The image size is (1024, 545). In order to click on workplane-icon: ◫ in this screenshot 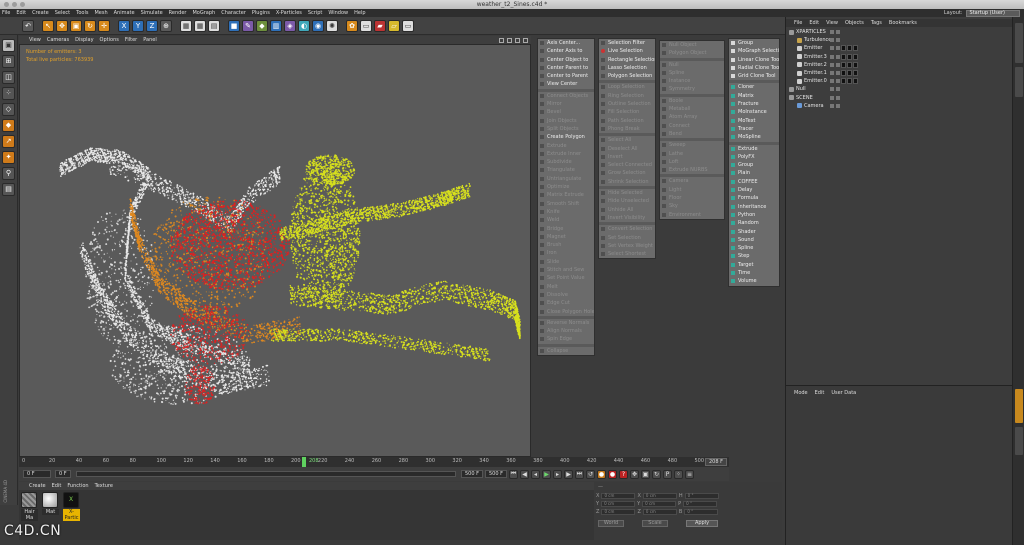, I will do `click(8, 77)`.